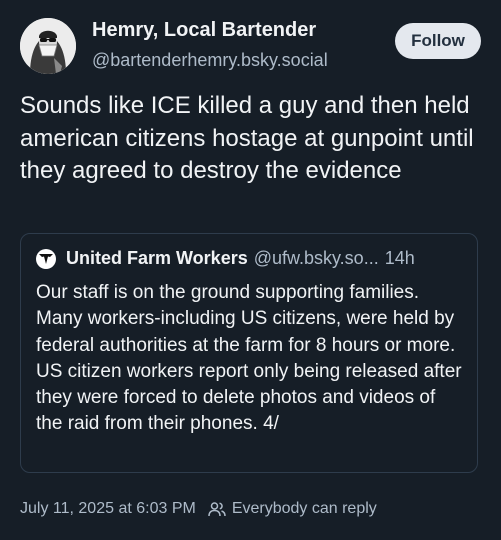 This screenshot has width=501, height=540. What do you see at coordinates (46, 258) in the screenshot?
I see `ufw-eagle-logo-icon` at bounding box center [46, 258].